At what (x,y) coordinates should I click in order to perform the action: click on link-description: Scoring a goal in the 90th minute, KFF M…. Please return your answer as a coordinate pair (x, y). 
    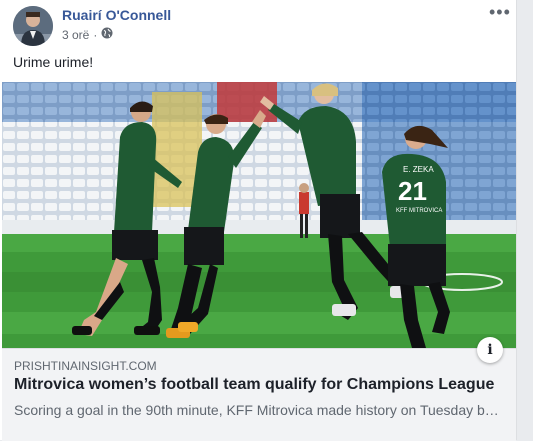
    Looking at the image, I should click on (259, 410).